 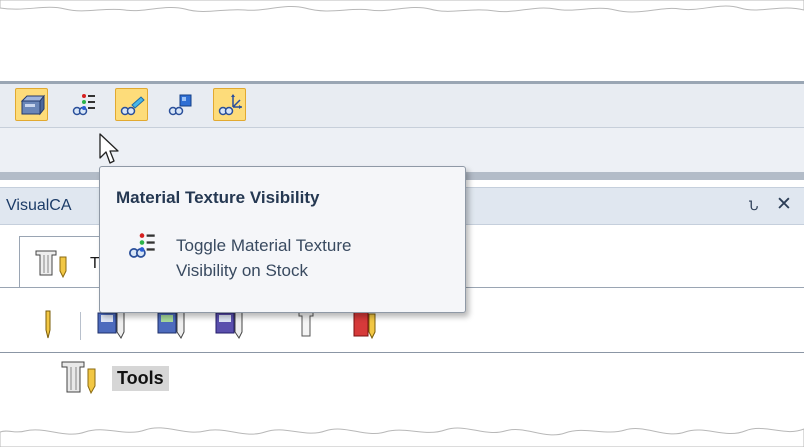 I want to click on axis-visibility-icon, so click(x=230, y=104).